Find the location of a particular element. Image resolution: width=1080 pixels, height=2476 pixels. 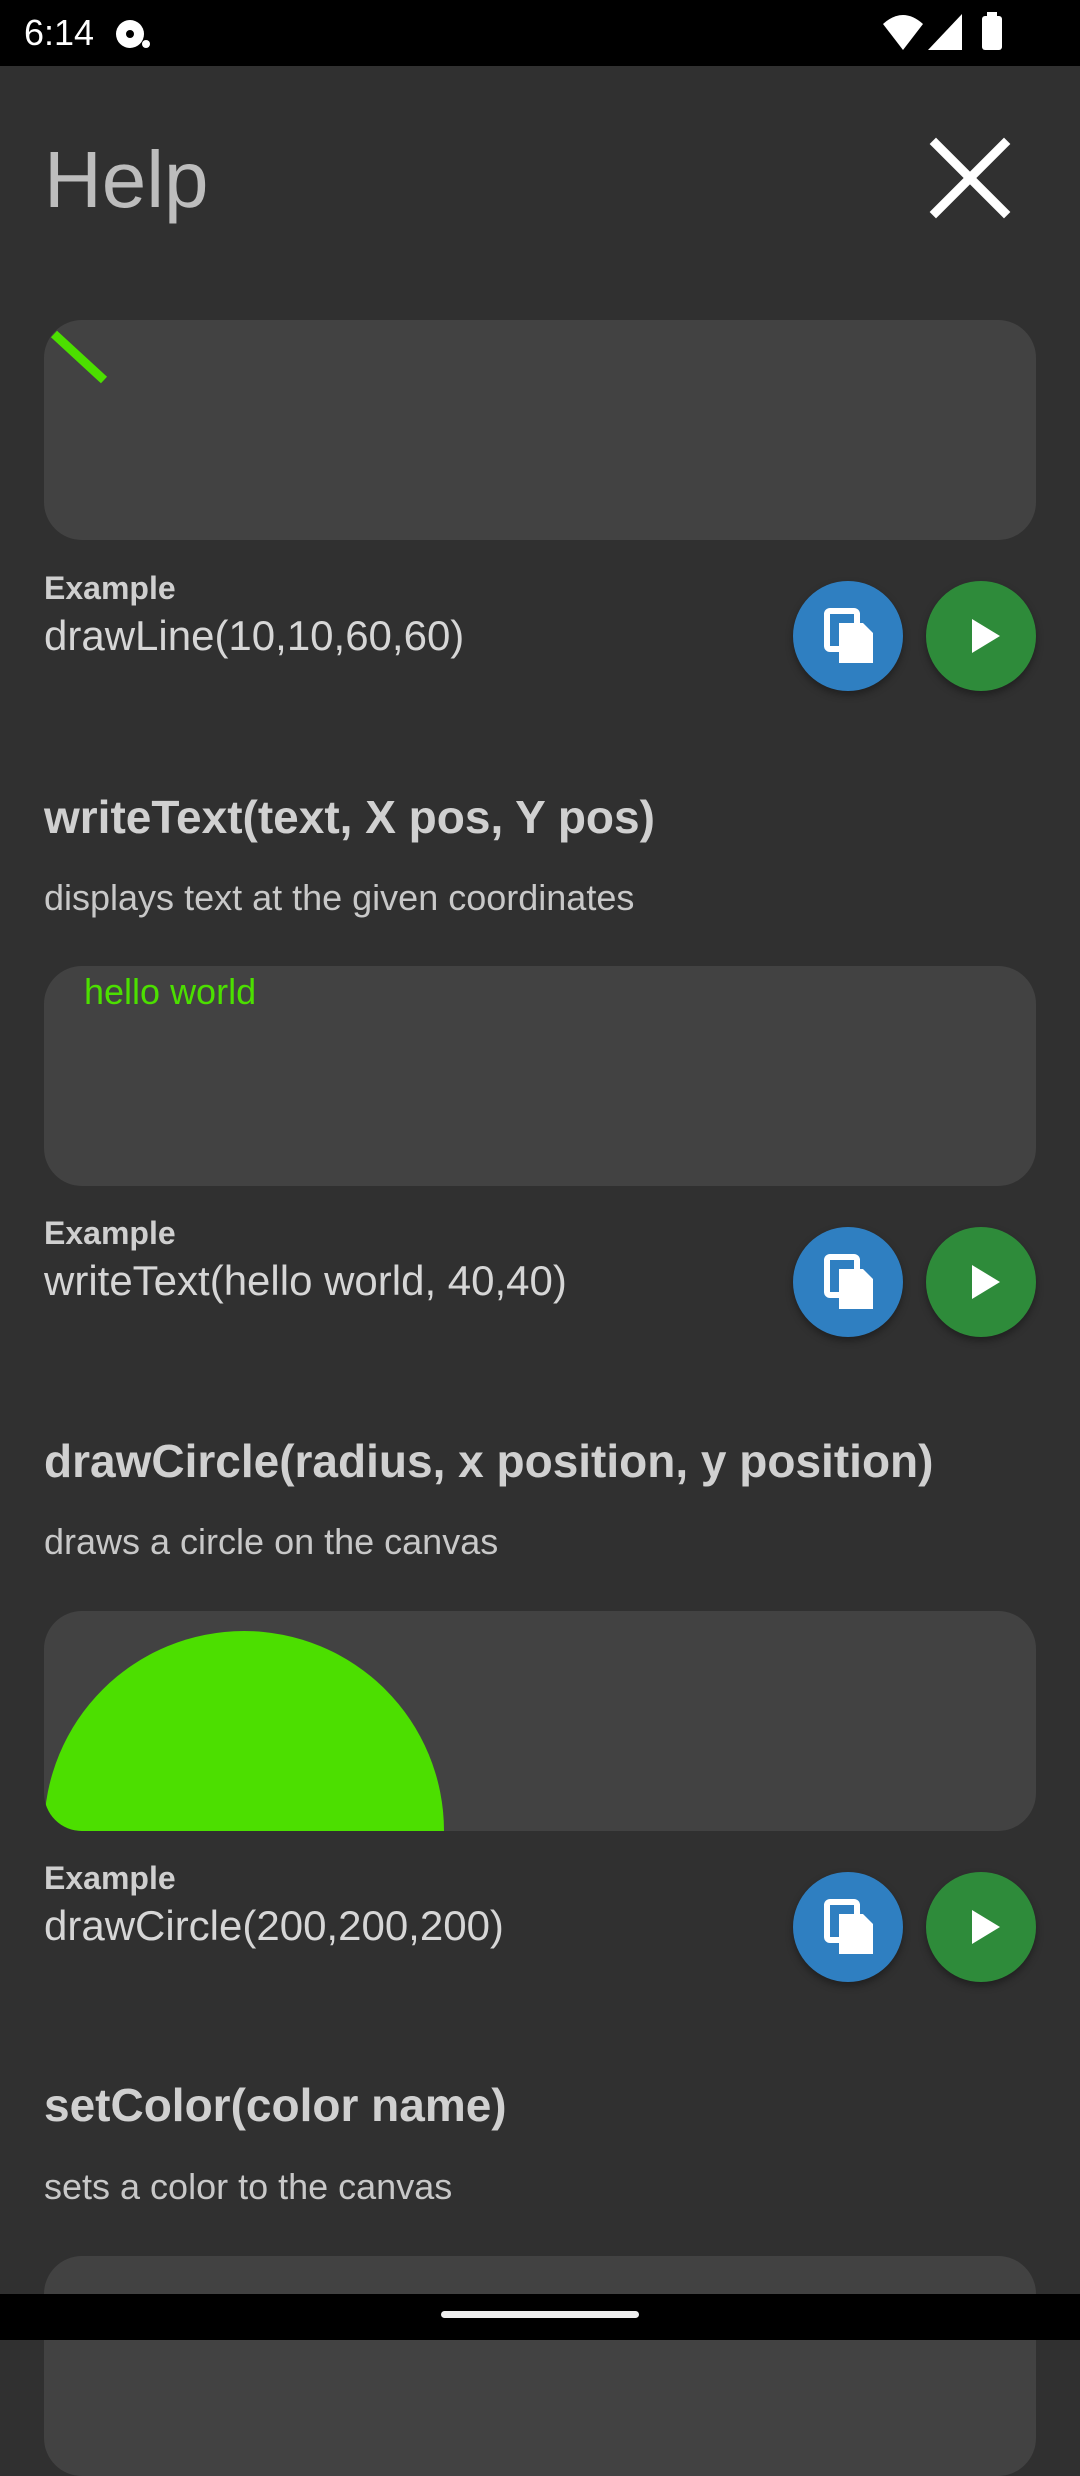

drawcircle-preview-canvas is located at coordinates (540, 1721).